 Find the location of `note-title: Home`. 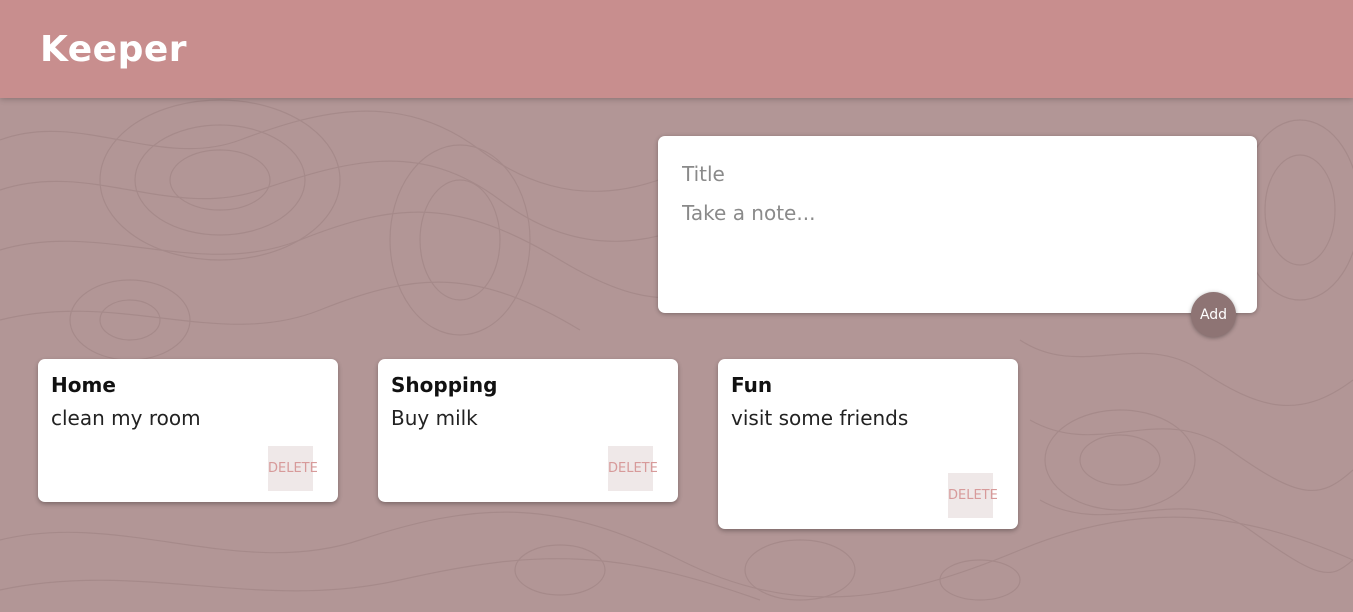

note-title: Home is located at coordinates (83, 385).